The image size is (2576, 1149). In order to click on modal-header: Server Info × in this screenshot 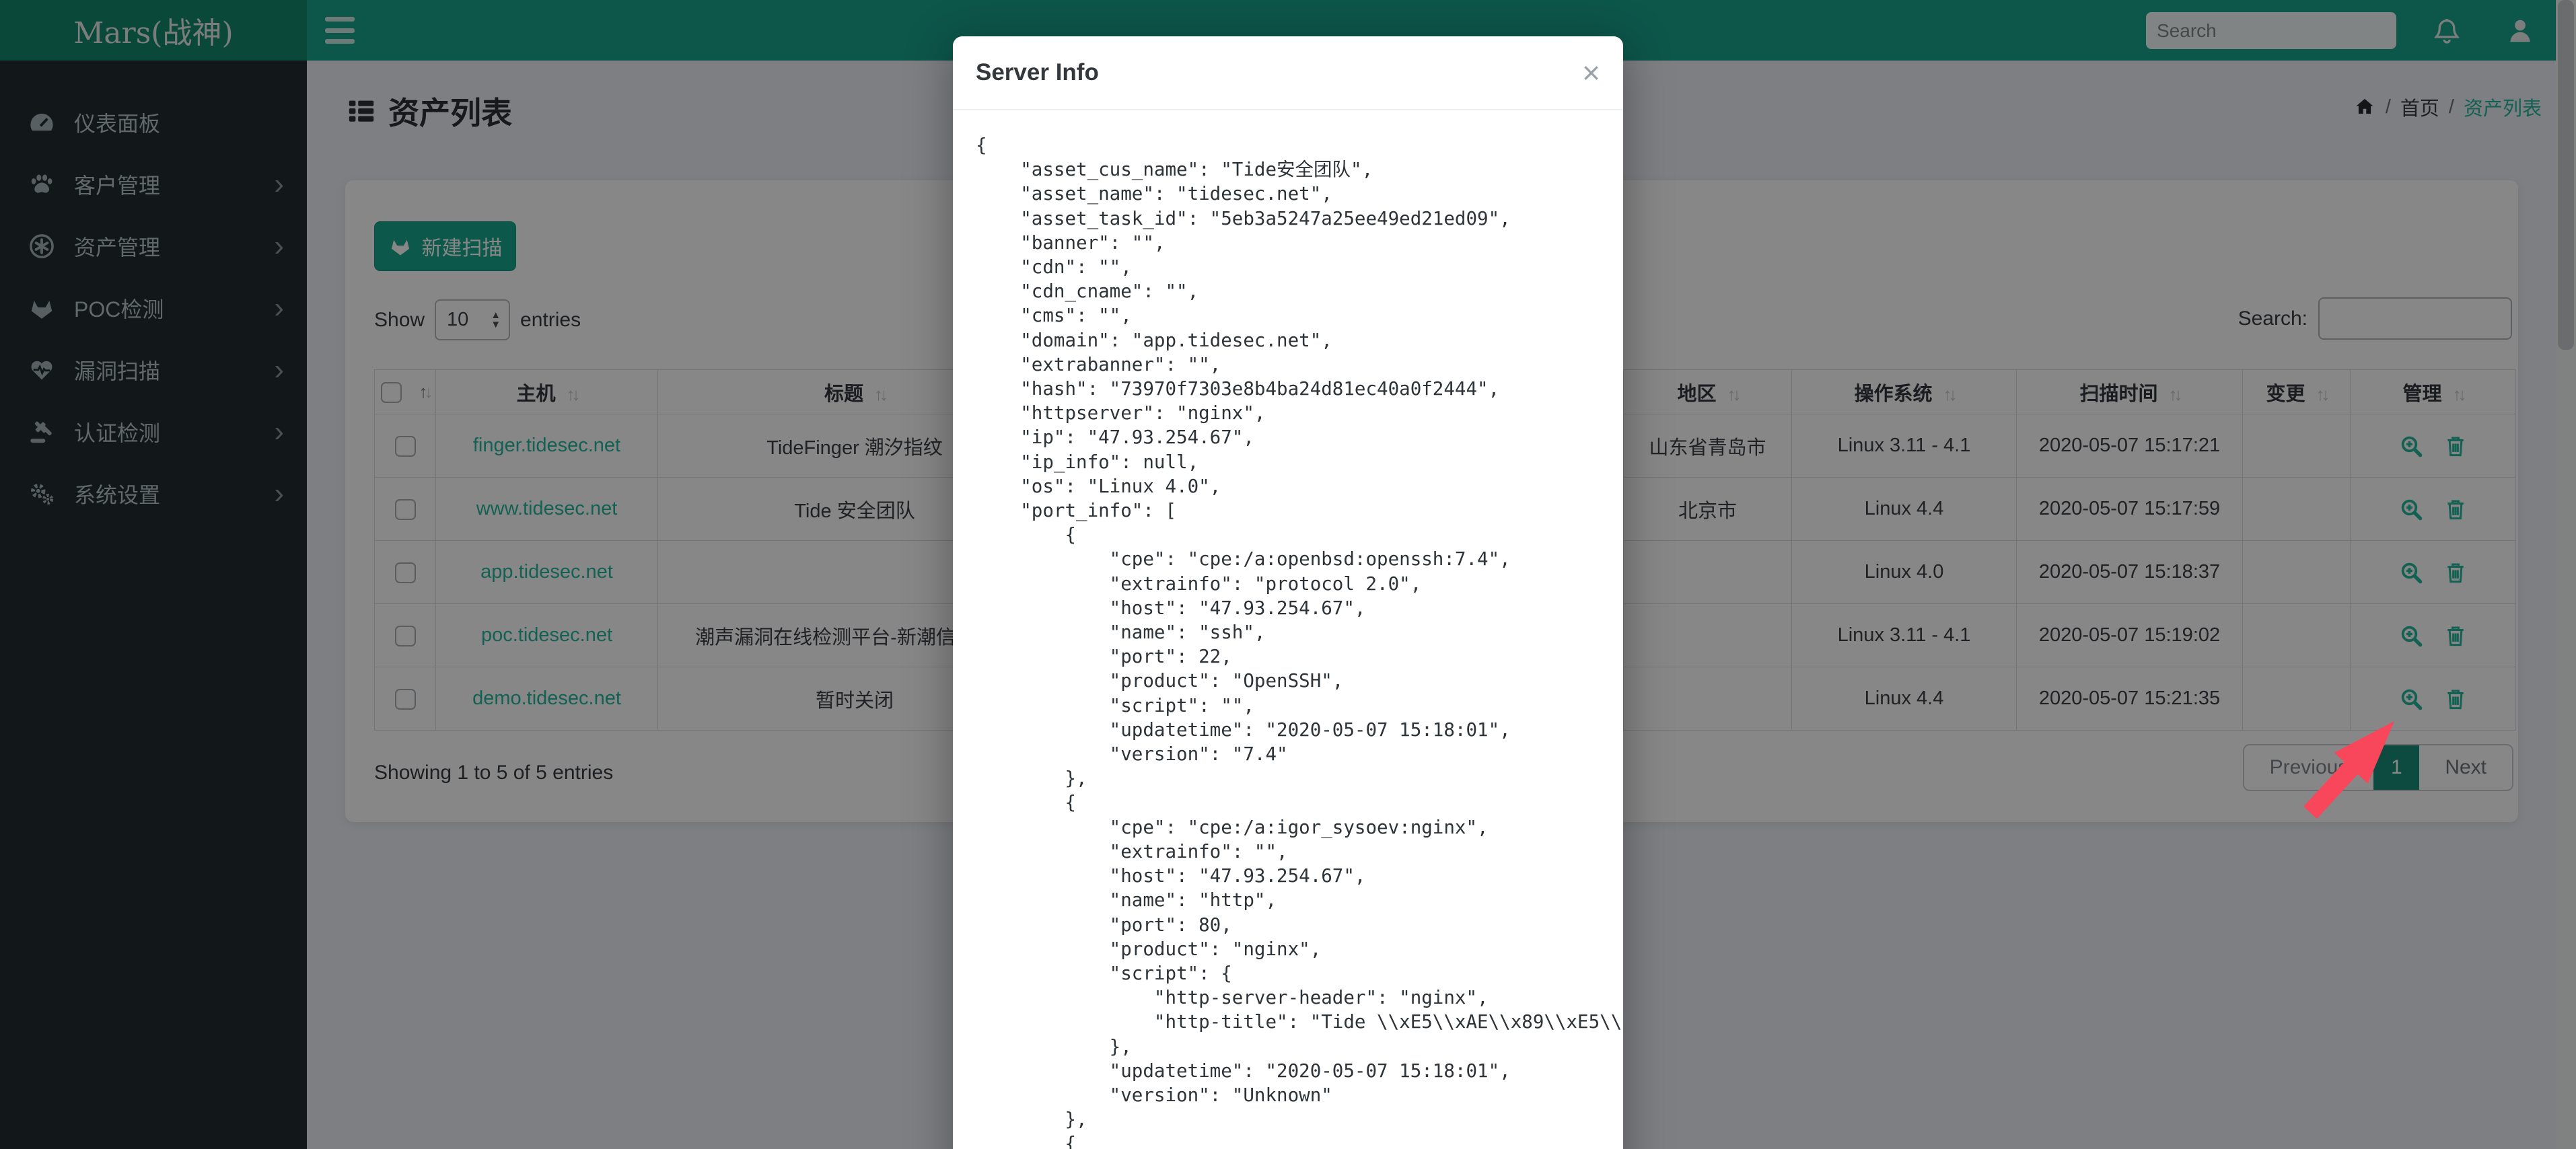, I will do `click(1288, 73)`.